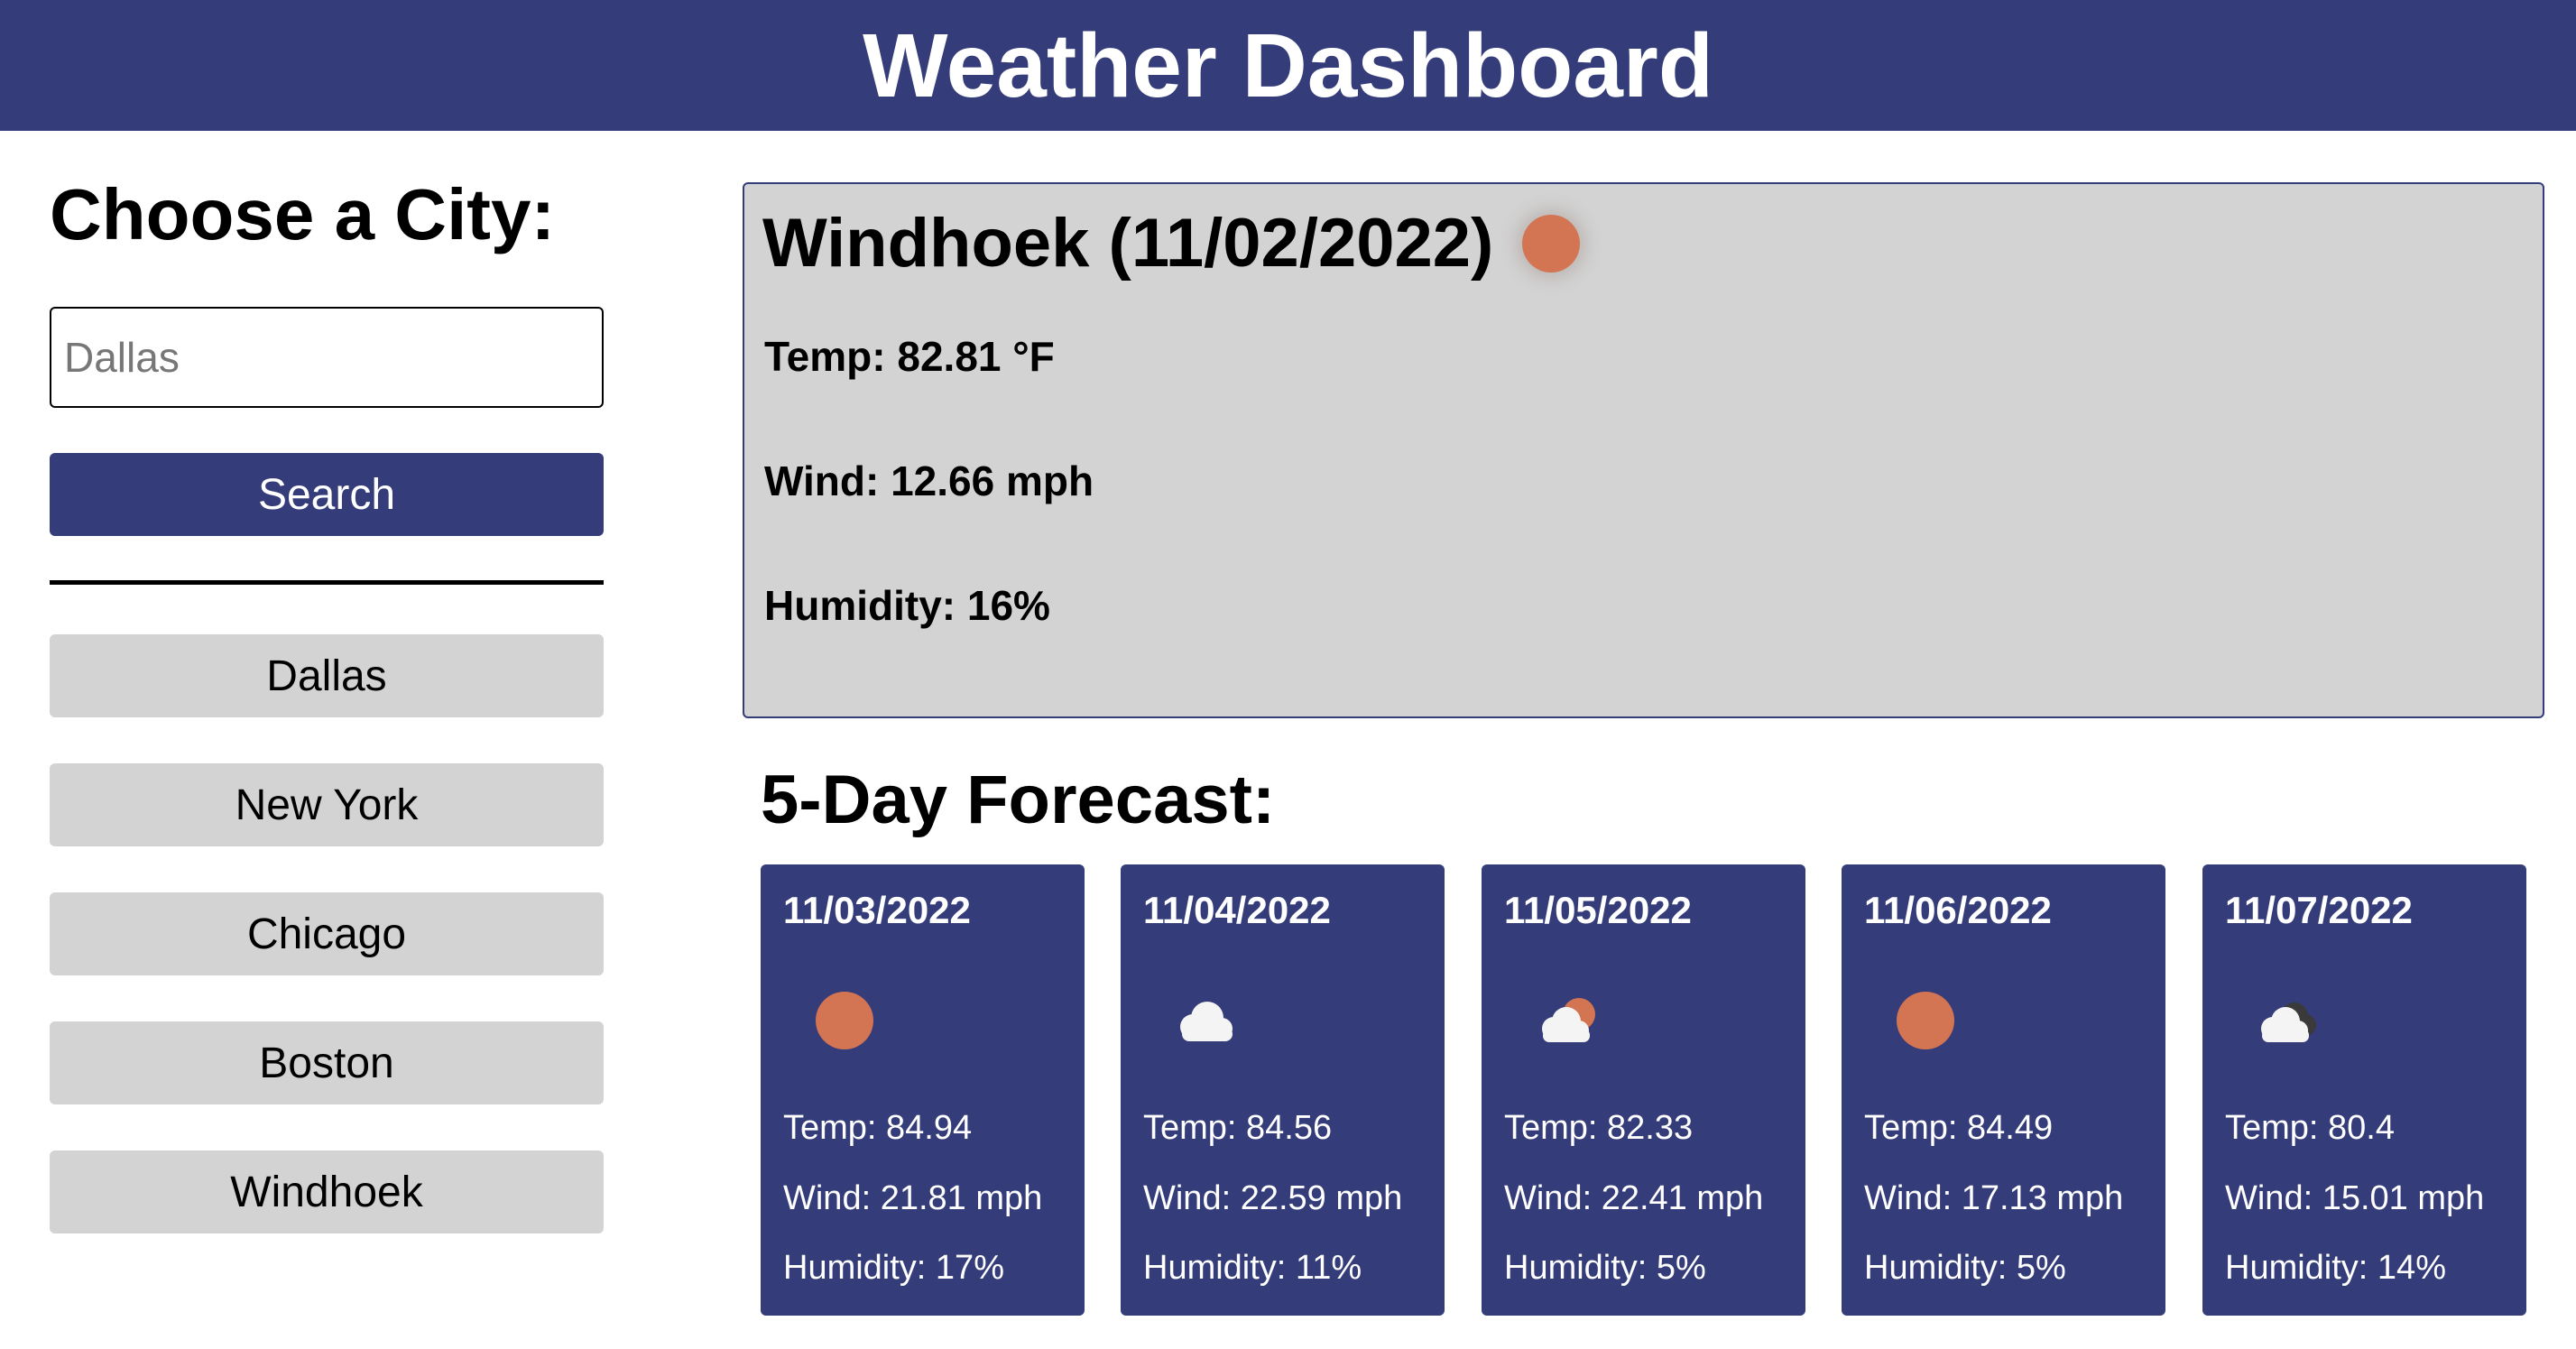 The image size is (2576, 1349). What do you see at coordinates (327, 675) in the screenshot?
I see `history-button-dallas: Dallas` at bounding box center [327, 675].